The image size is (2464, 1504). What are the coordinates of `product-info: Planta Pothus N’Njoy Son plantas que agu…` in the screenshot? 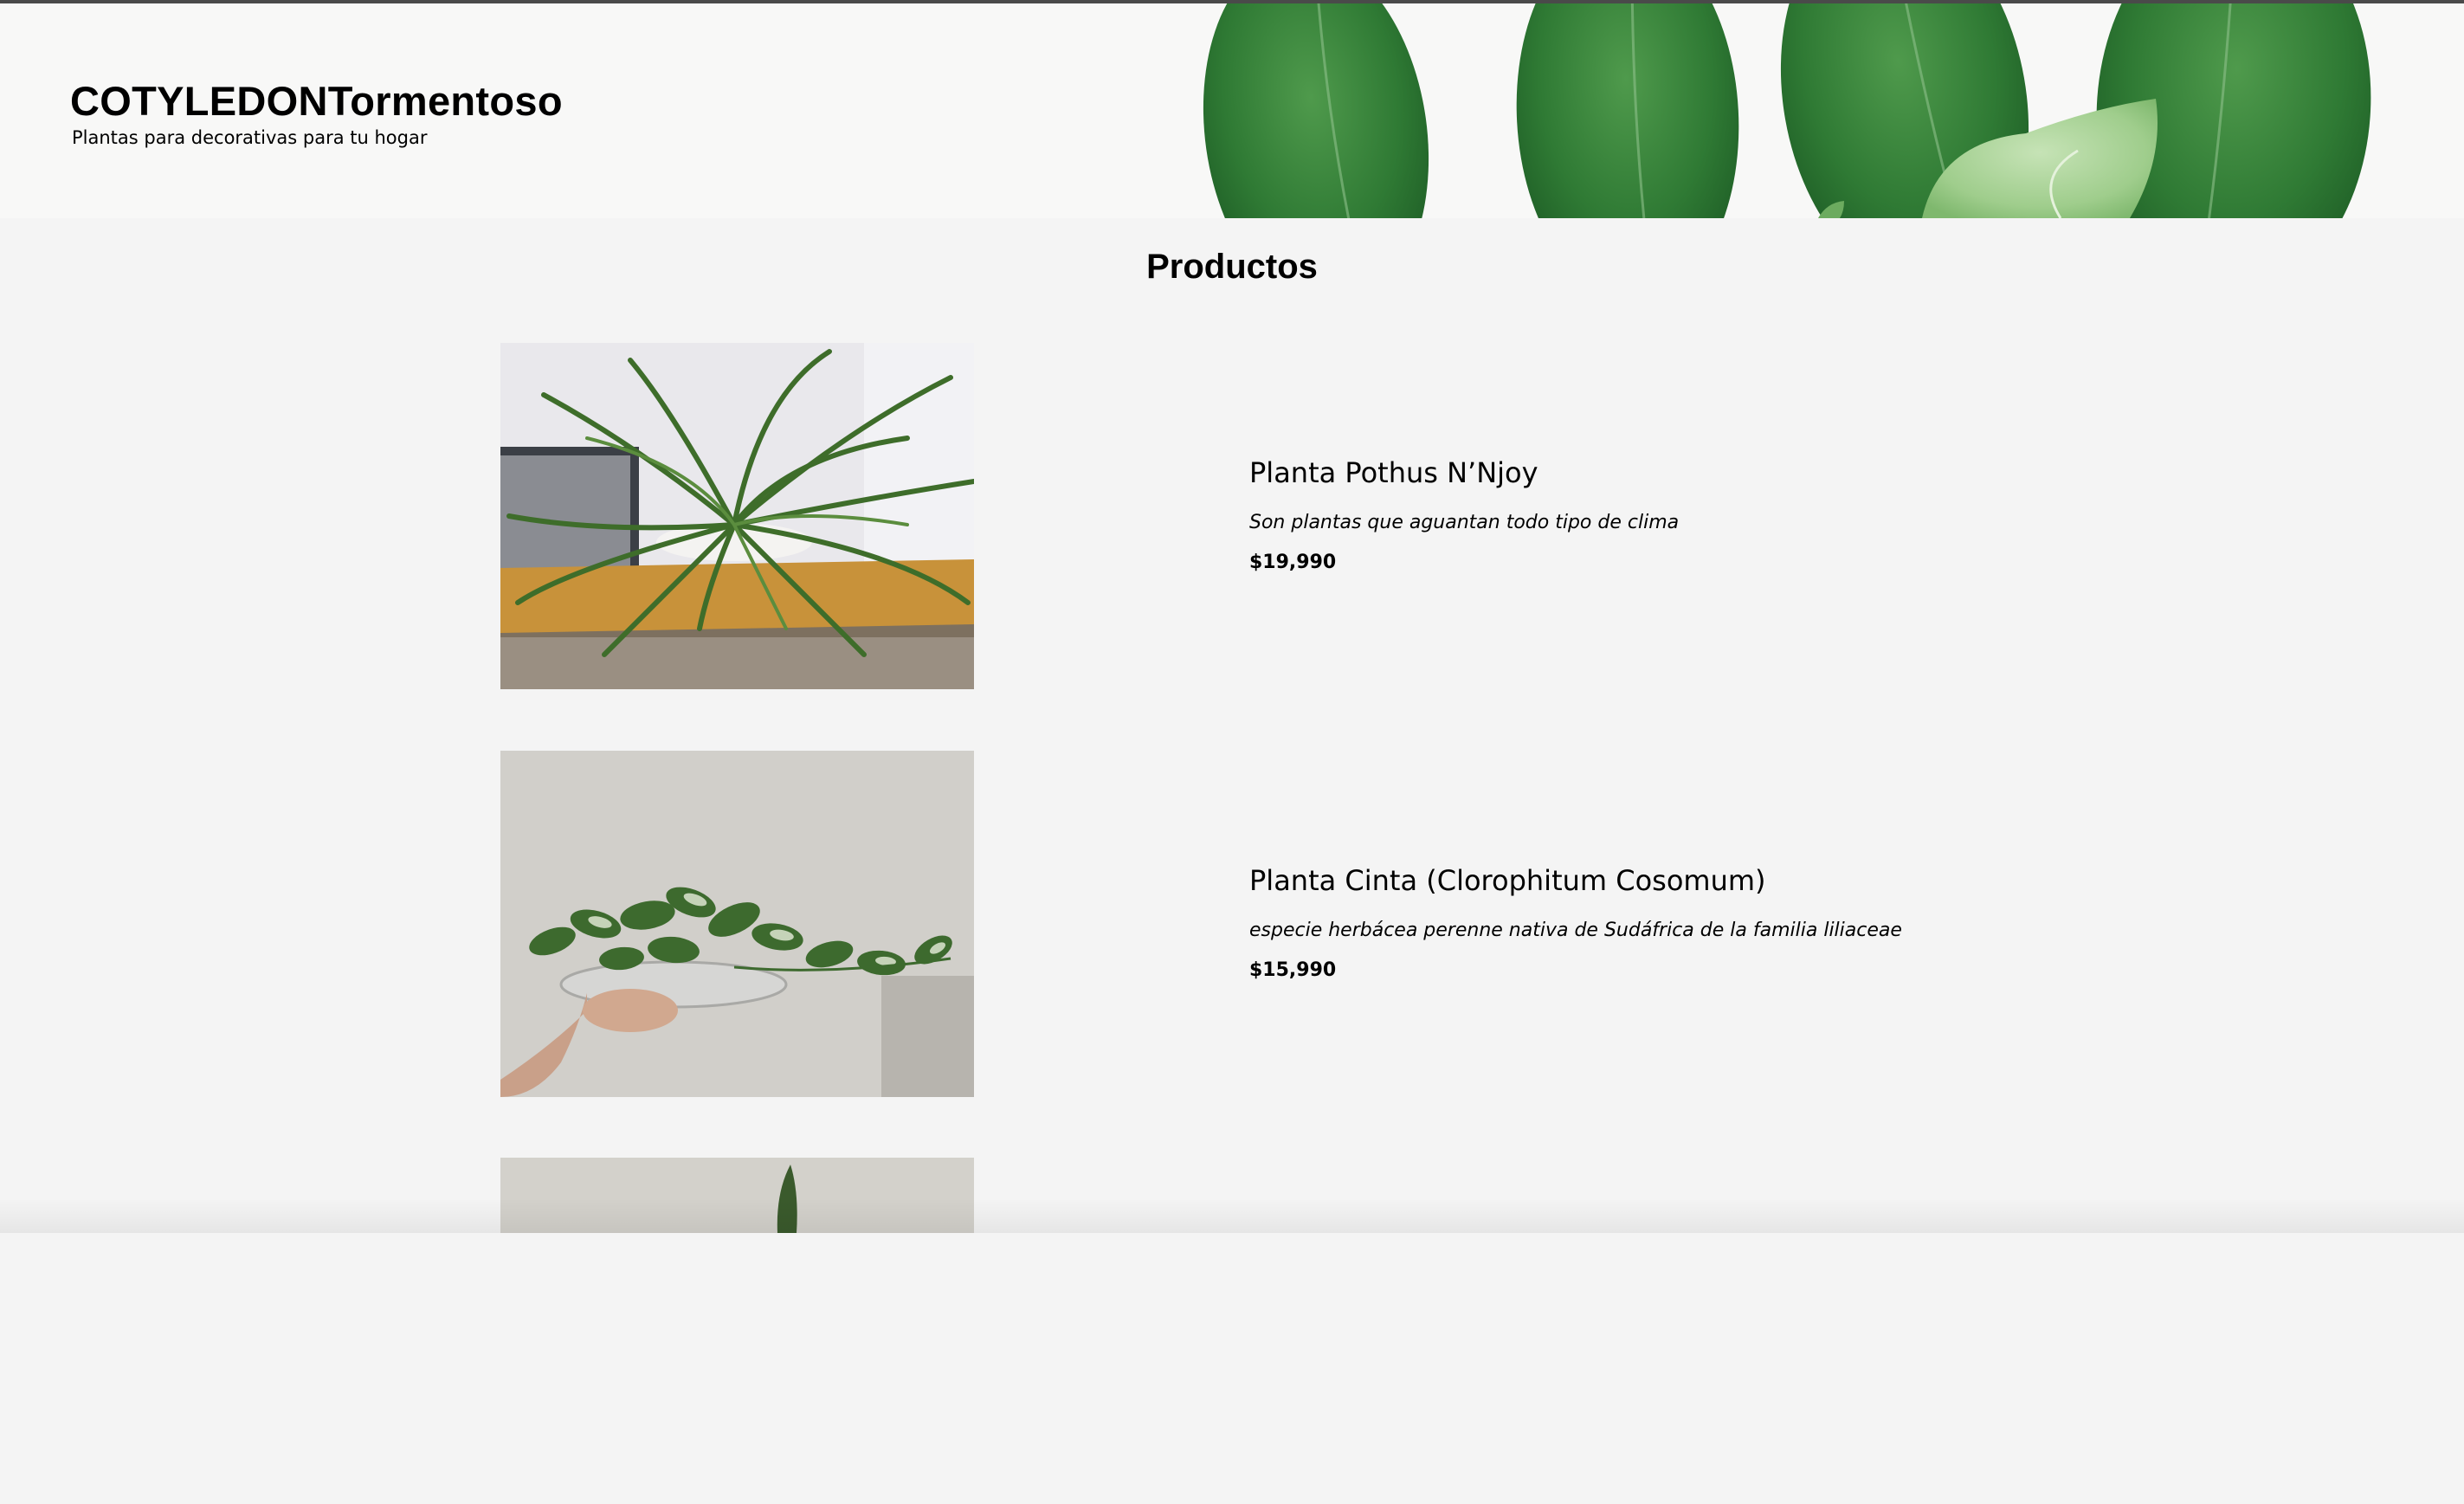 It's located at (1639, 515).